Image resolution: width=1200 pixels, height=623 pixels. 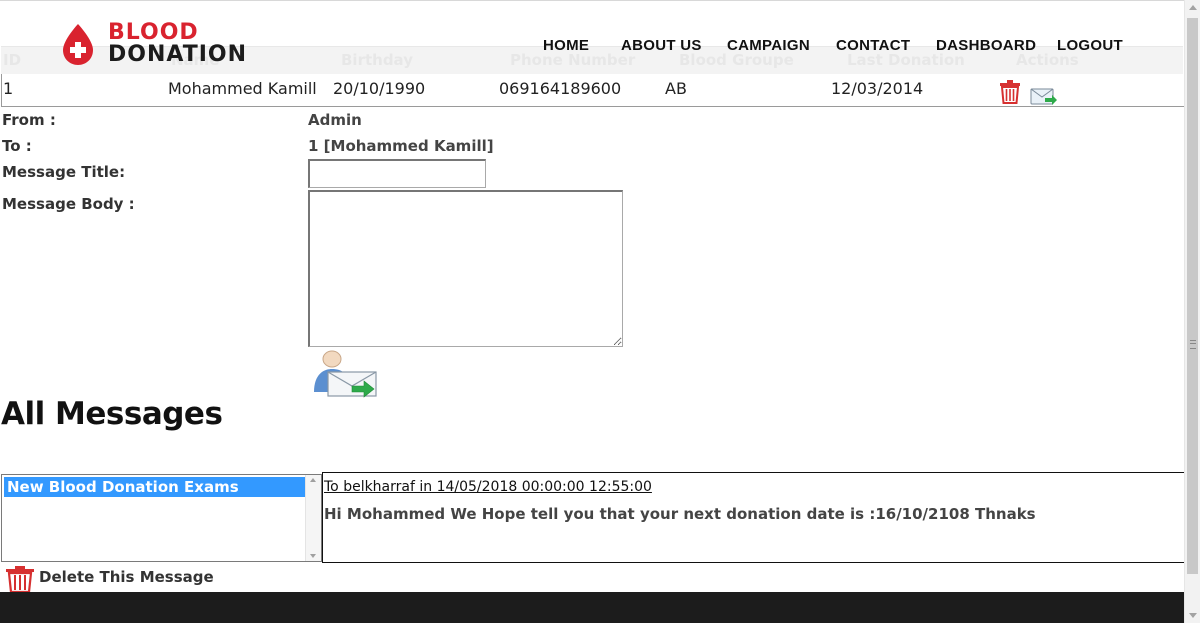 What do you see at coordinates (242, 88) in the screenshot?
I see `cell-name: Mohammed Kamill` at bounding box center [242, 88].